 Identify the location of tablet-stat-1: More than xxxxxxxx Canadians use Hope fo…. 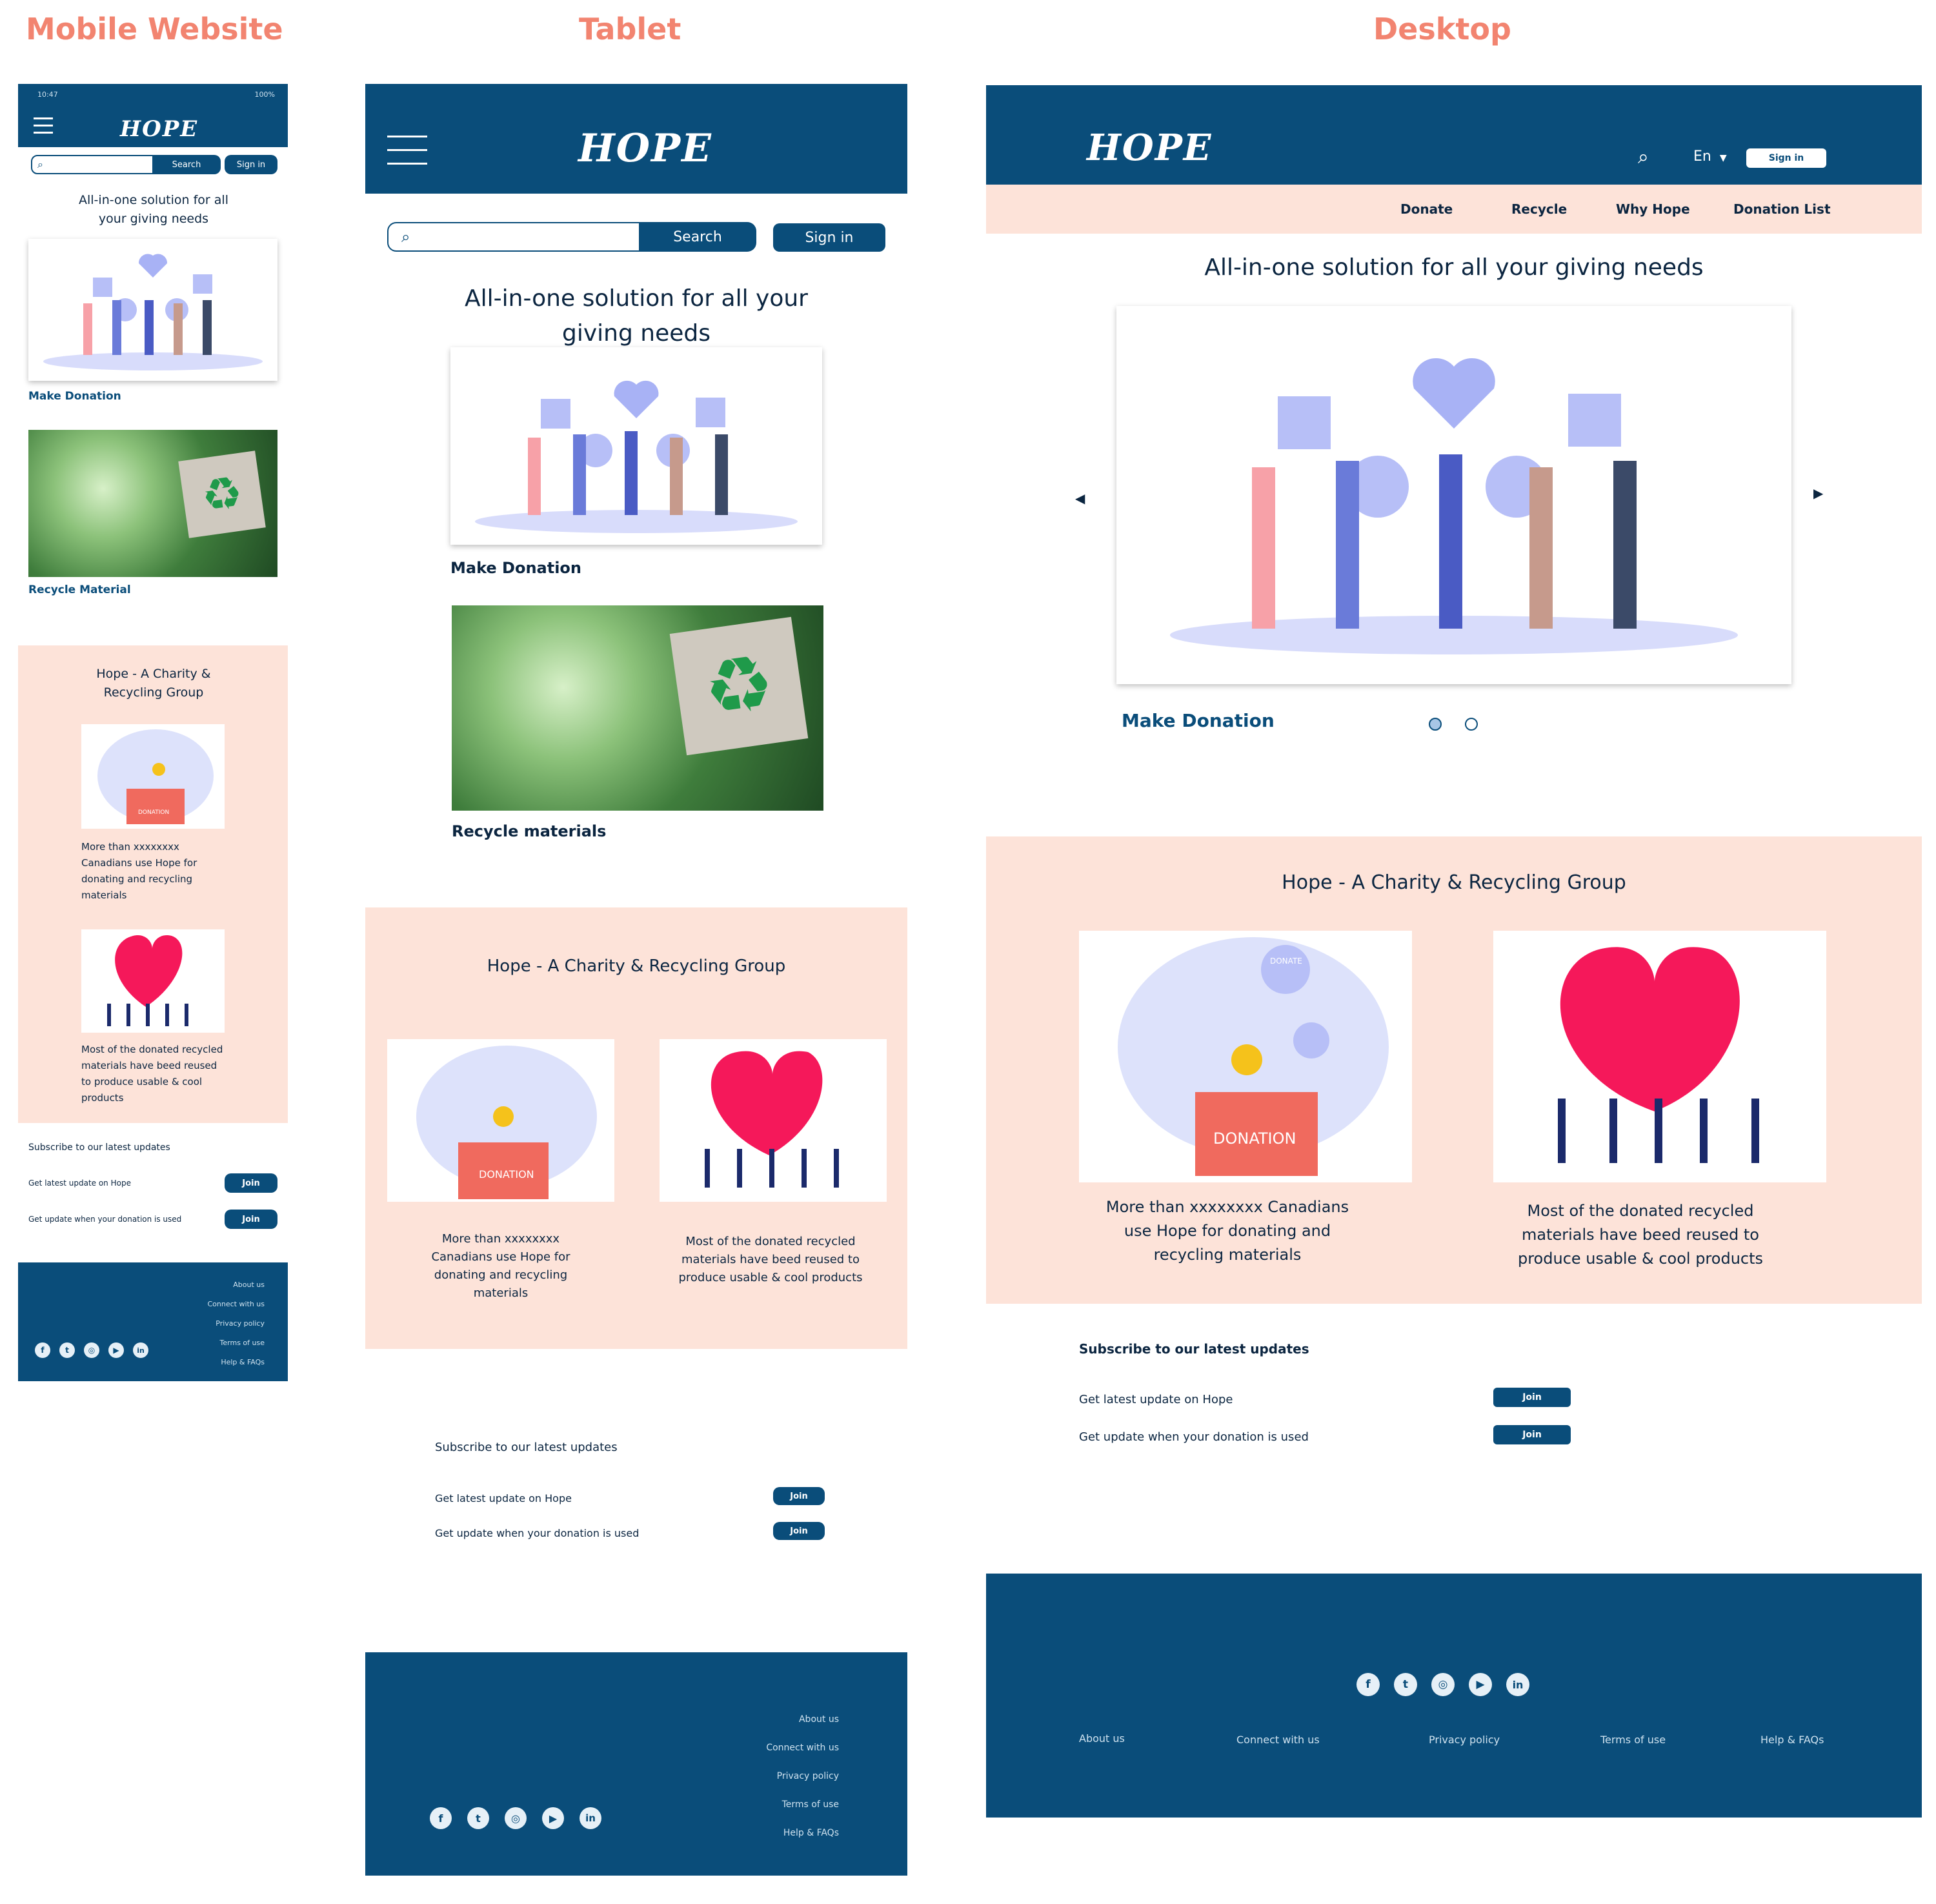
(500, 1266).